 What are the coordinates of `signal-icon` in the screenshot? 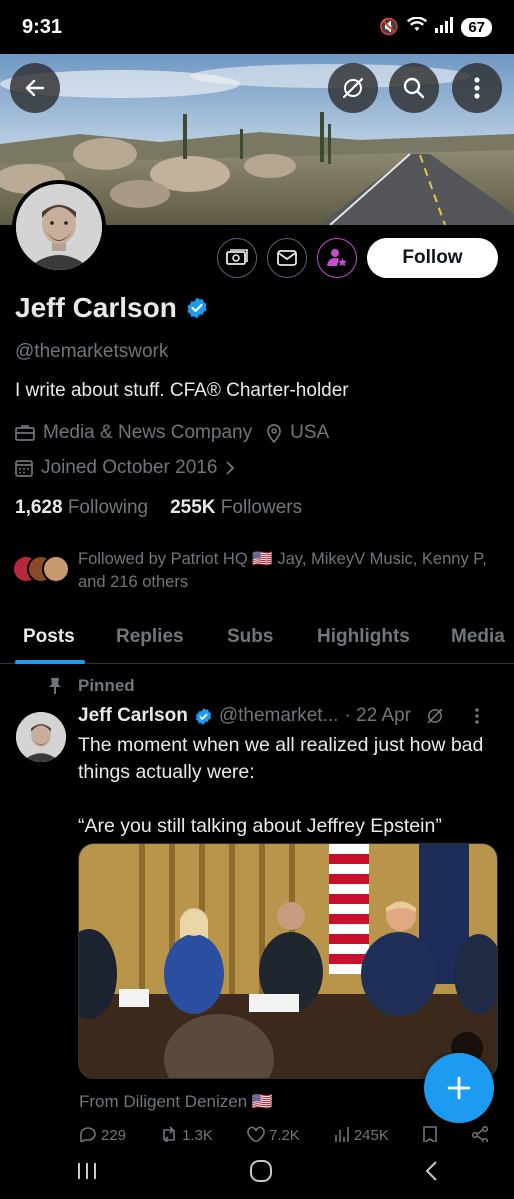 It's located at (444, 27).